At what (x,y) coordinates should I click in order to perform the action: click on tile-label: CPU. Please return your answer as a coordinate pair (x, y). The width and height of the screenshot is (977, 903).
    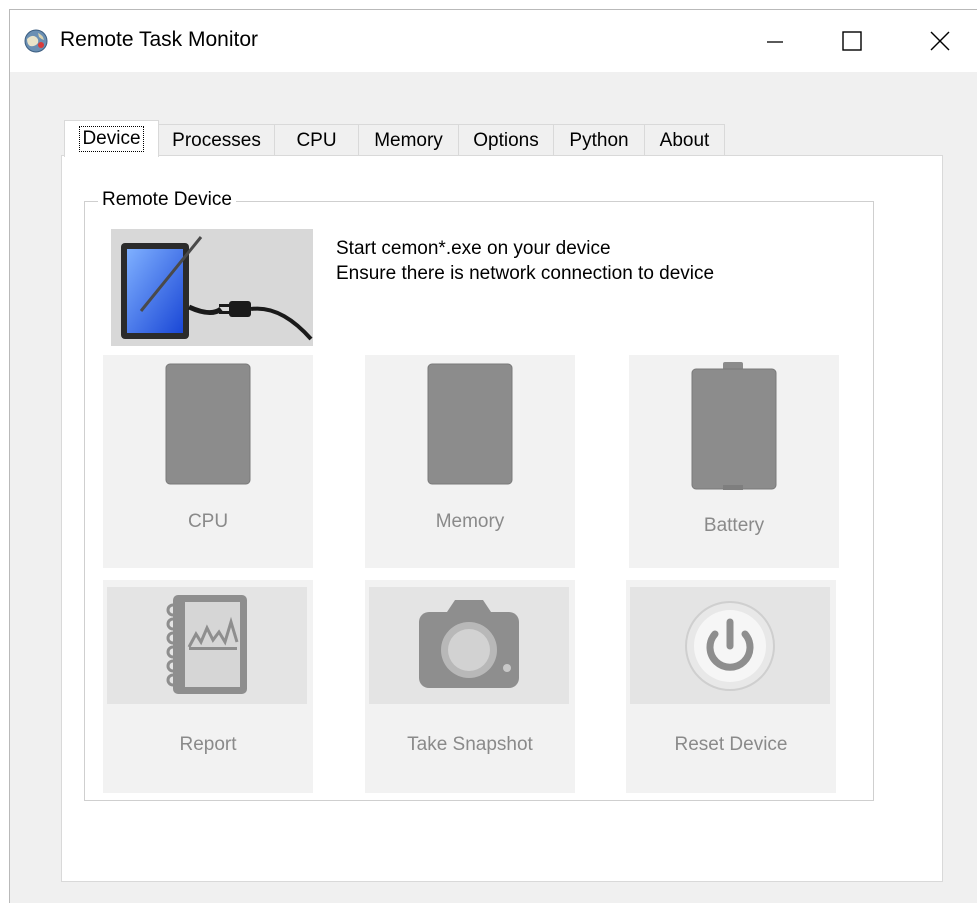
    Looking at the image, I should click on (208, 521).